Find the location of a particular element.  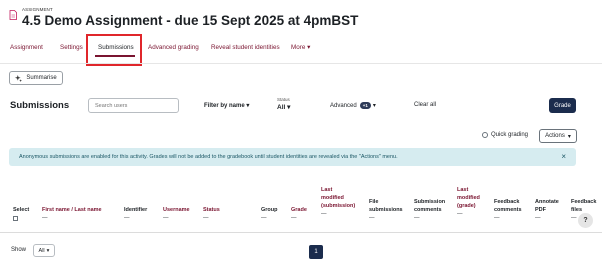

column-header-username: Username — is located at coordinates (176, 214).